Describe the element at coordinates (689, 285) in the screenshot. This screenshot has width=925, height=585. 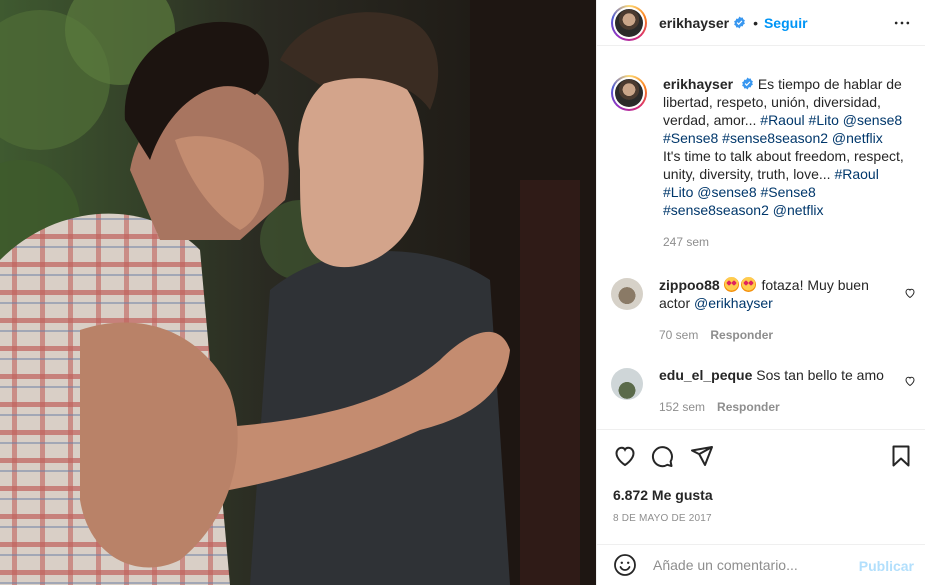
I see `comment-username: zippoo88` at that location.